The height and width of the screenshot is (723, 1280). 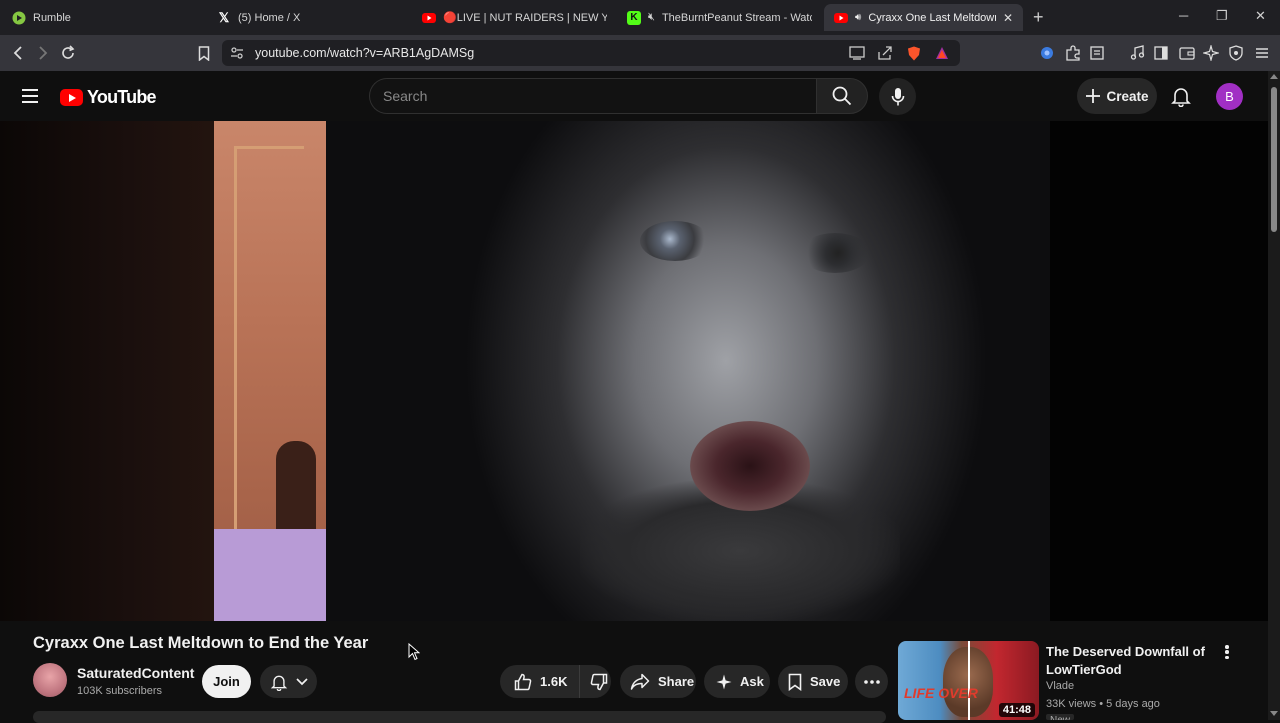 I want to click on microphone-icon, so click(x=897, y=96).